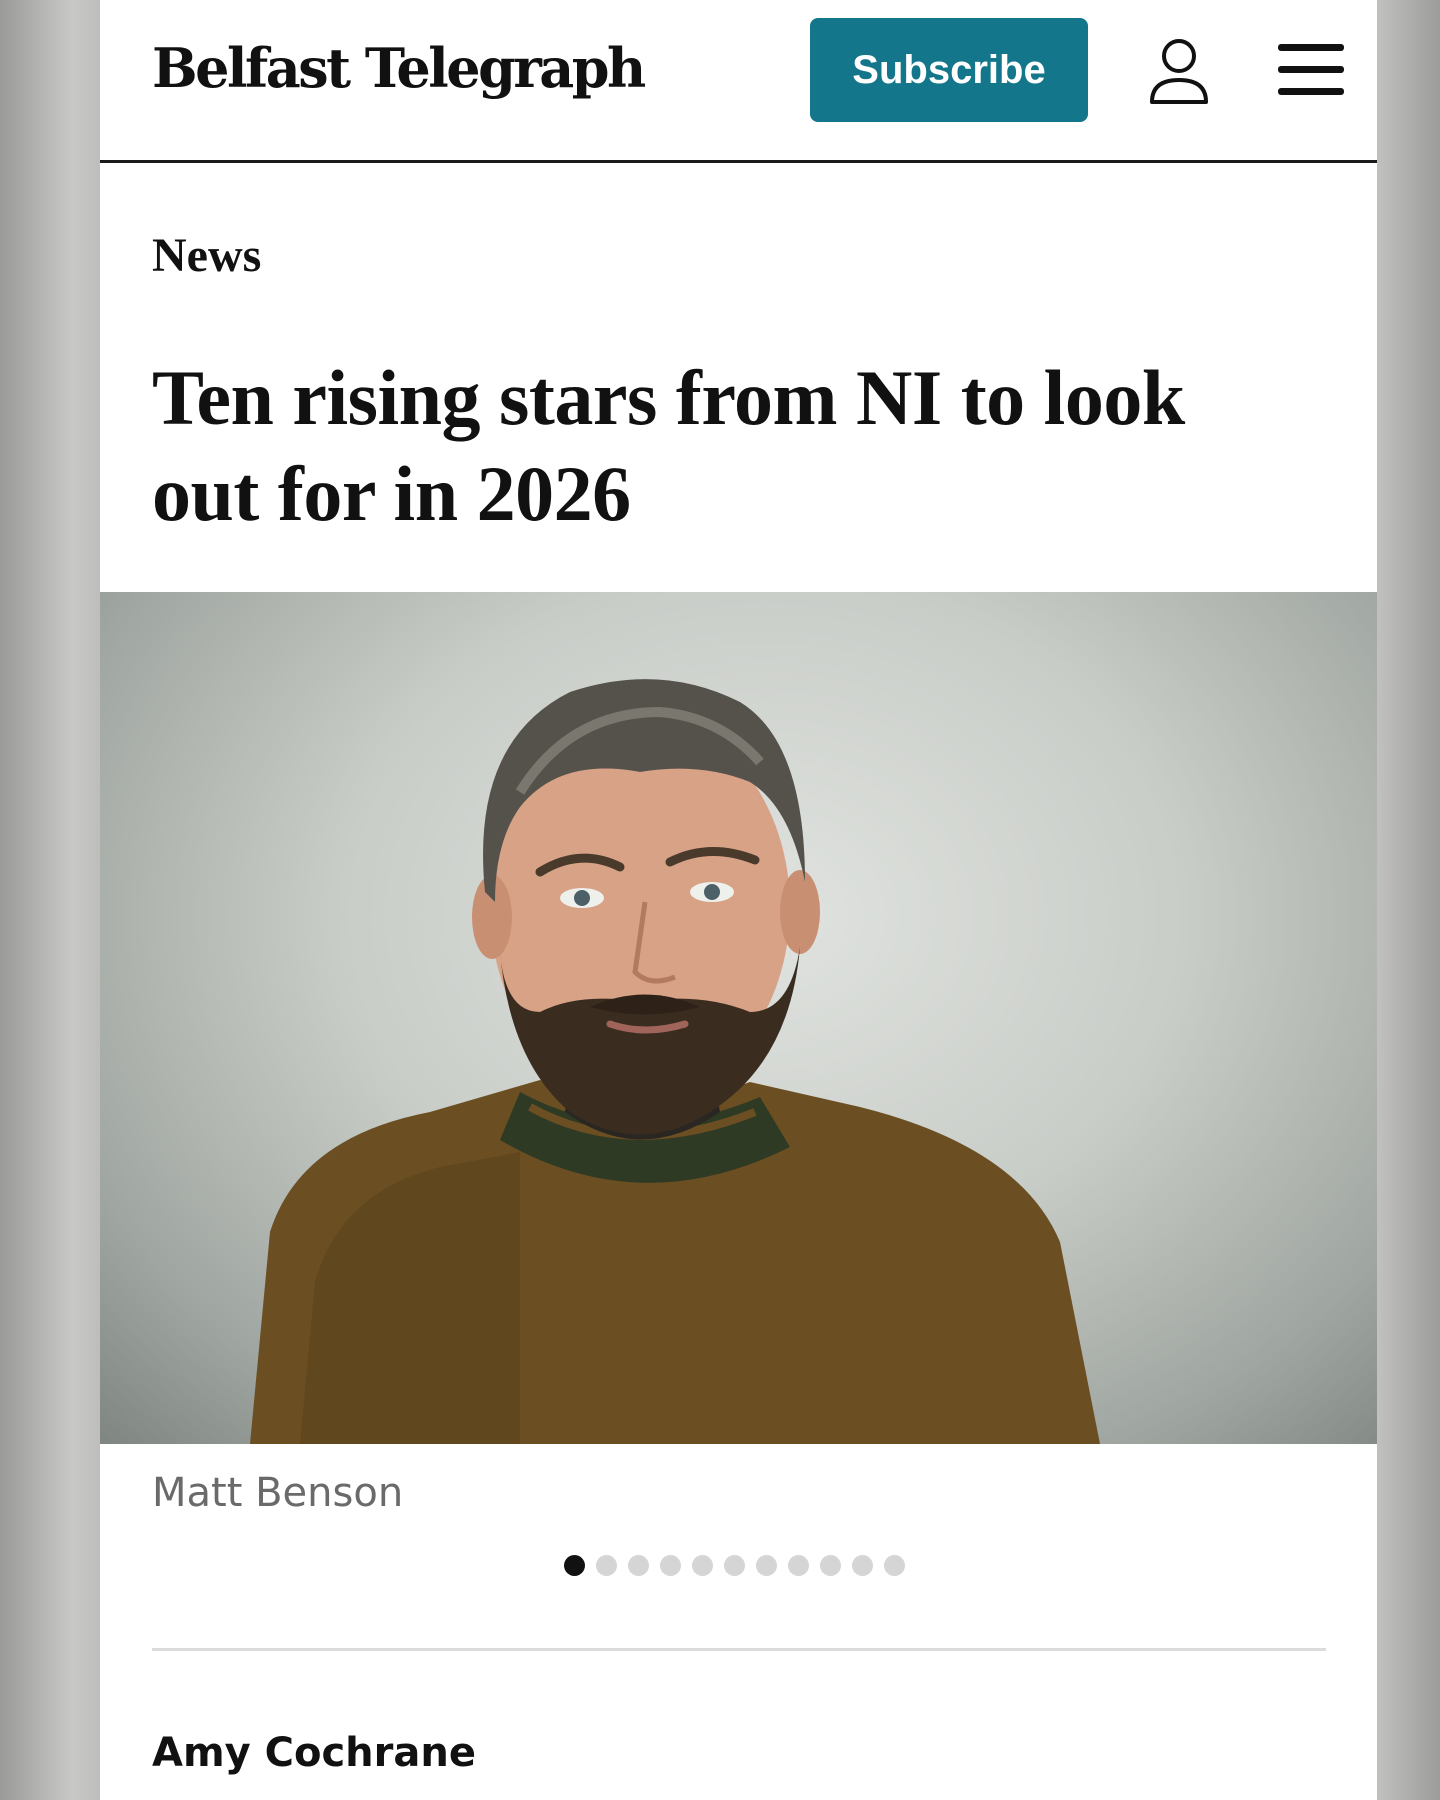 The image size is (1440, 1800). I want to click on gallery-pagination, so click(734, 1566).